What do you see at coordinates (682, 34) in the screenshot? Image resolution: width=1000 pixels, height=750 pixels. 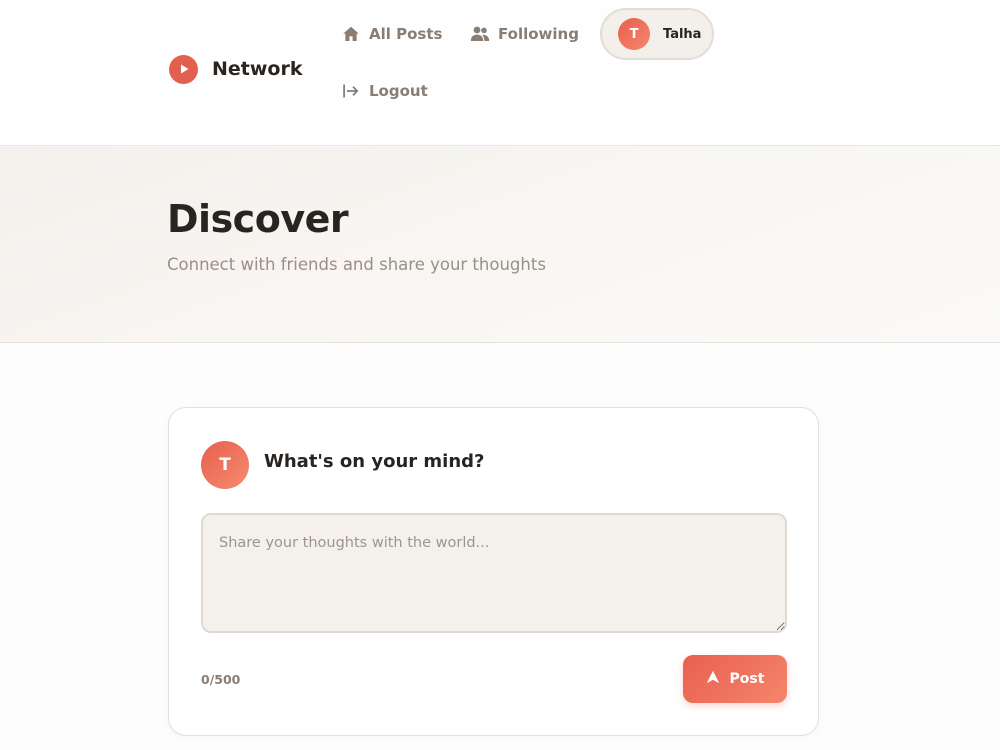 I see `user-name: Talha` at bounding box center [682, 34].